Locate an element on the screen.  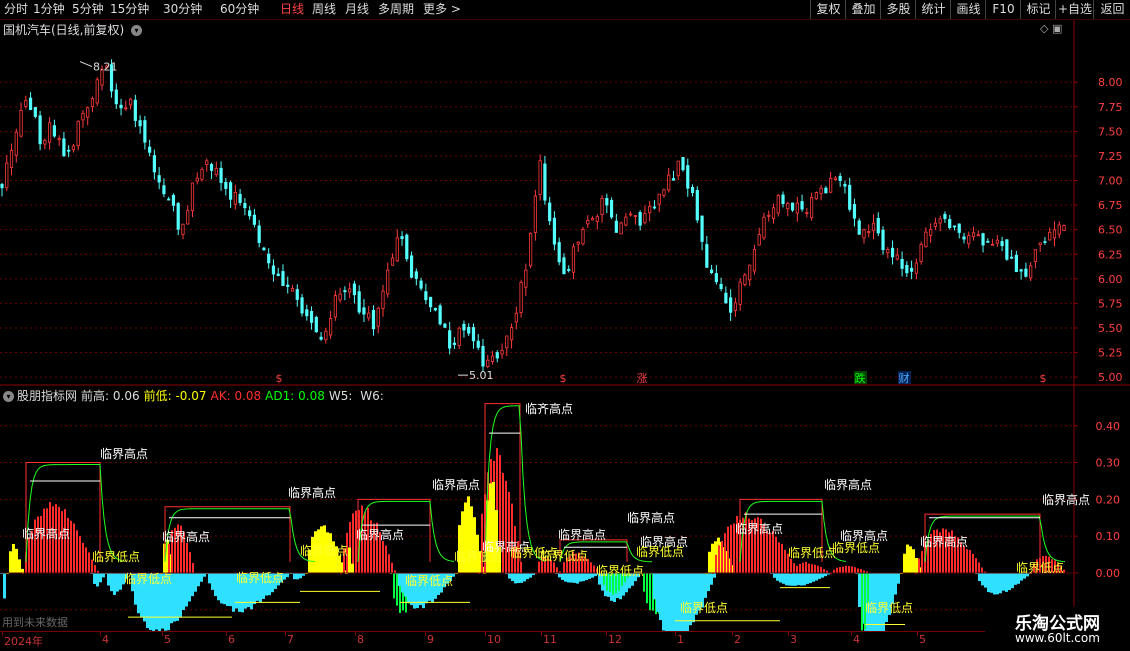
diamond-icon: ◇ is located at coordinates (1044, 28).